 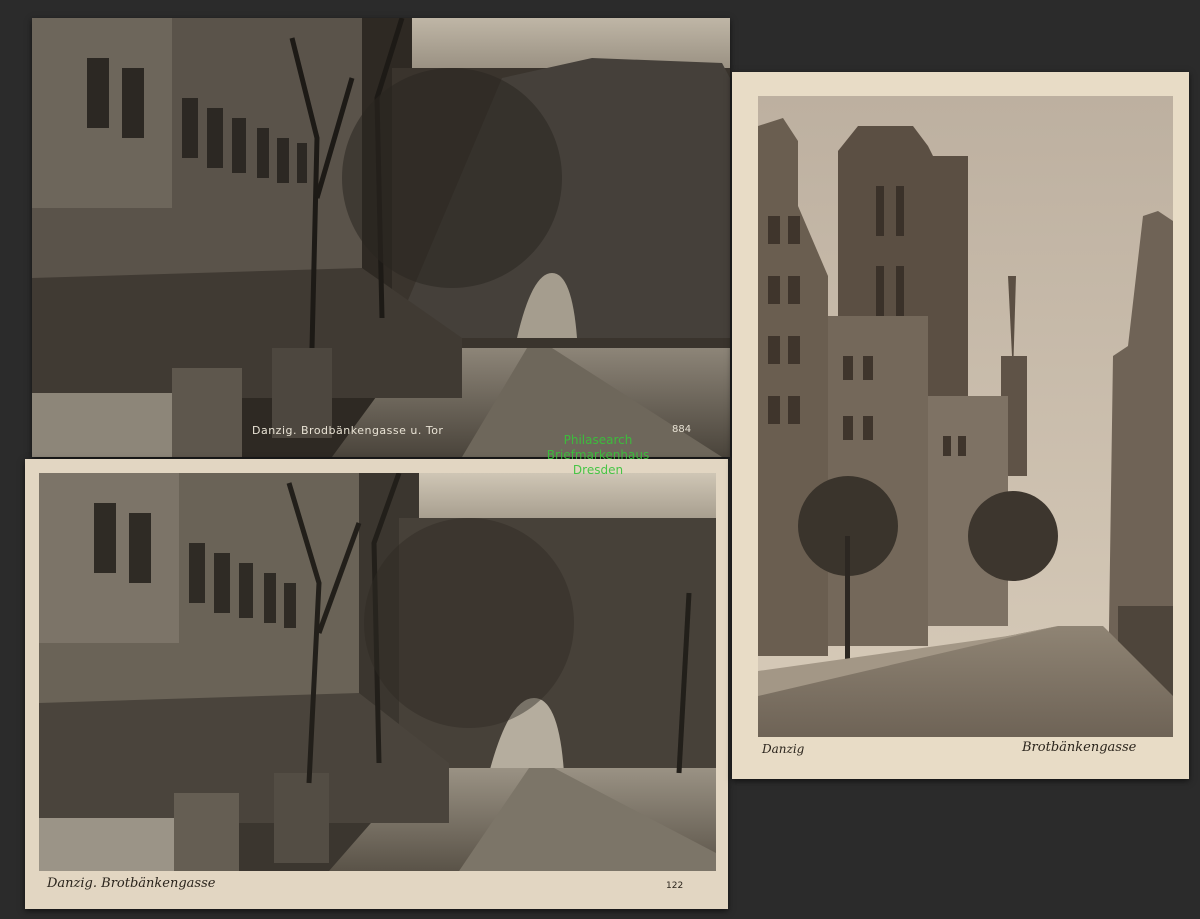 I want to click on postcard-bottom-caption: Danzig. Brotbänkengasse, so click(x=131, y=883).